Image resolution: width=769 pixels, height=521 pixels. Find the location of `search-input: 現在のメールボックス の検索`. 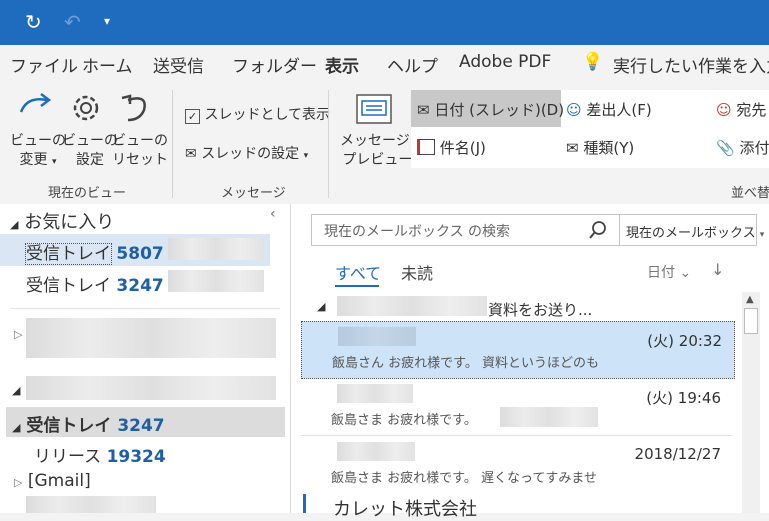

search-input: 現在のメールボックス の検索 is located at coordinates (417, 231).